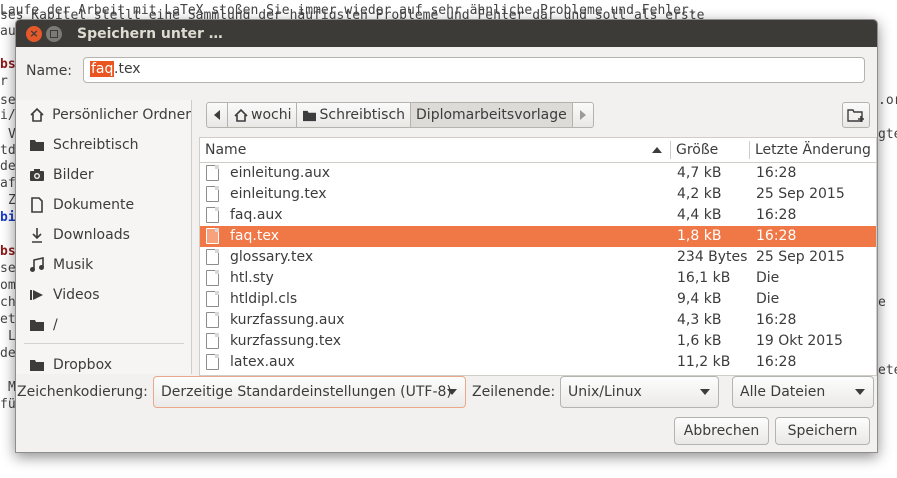  Describe the element at coordinates (91, 235) in the screenshot. I see `sidebar-item-label: Downloads` at that location.